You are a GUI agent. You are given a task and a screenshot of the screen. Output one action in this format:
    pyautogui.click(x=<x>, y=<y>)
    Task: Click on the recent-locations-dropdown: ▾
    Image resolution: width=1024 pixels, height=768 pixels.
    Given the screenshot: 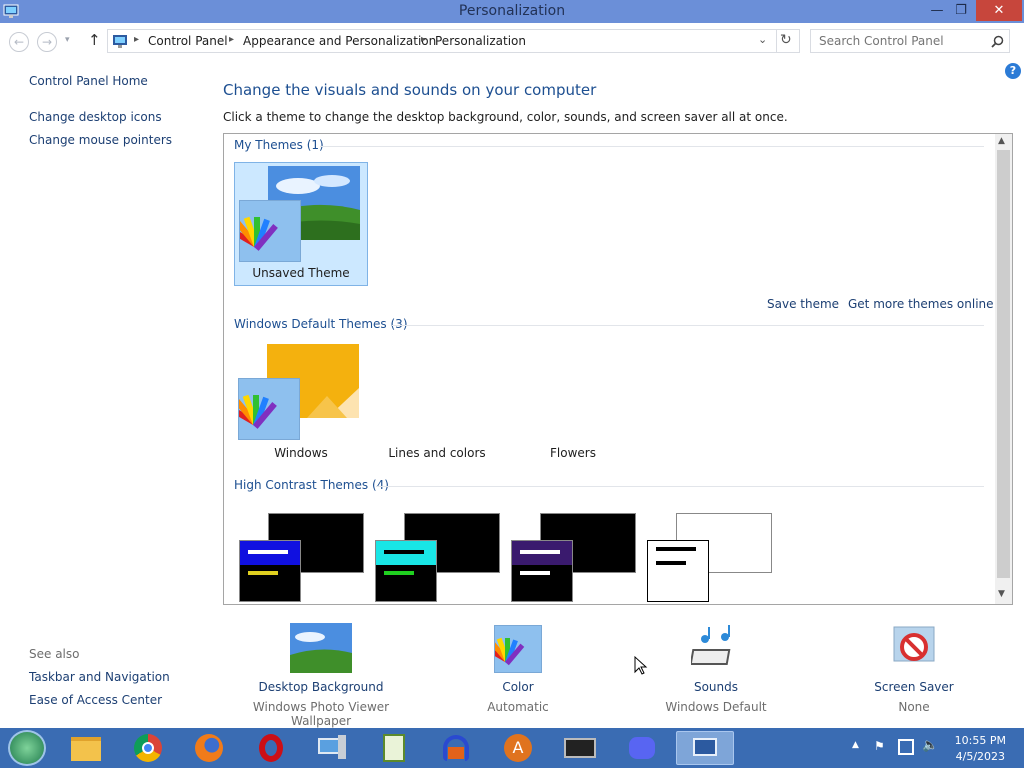 What is the action you would take?
    pyautogui.click(x=67, y=40)
    